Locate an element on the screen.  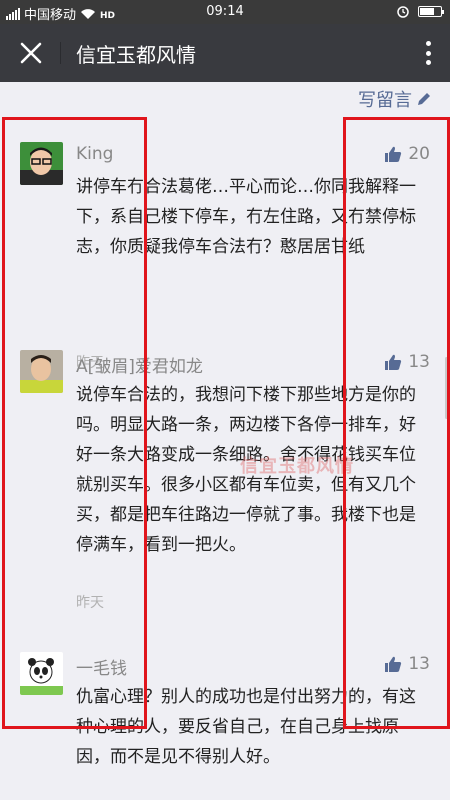
battery-icon is located at coordinates (431, 11).